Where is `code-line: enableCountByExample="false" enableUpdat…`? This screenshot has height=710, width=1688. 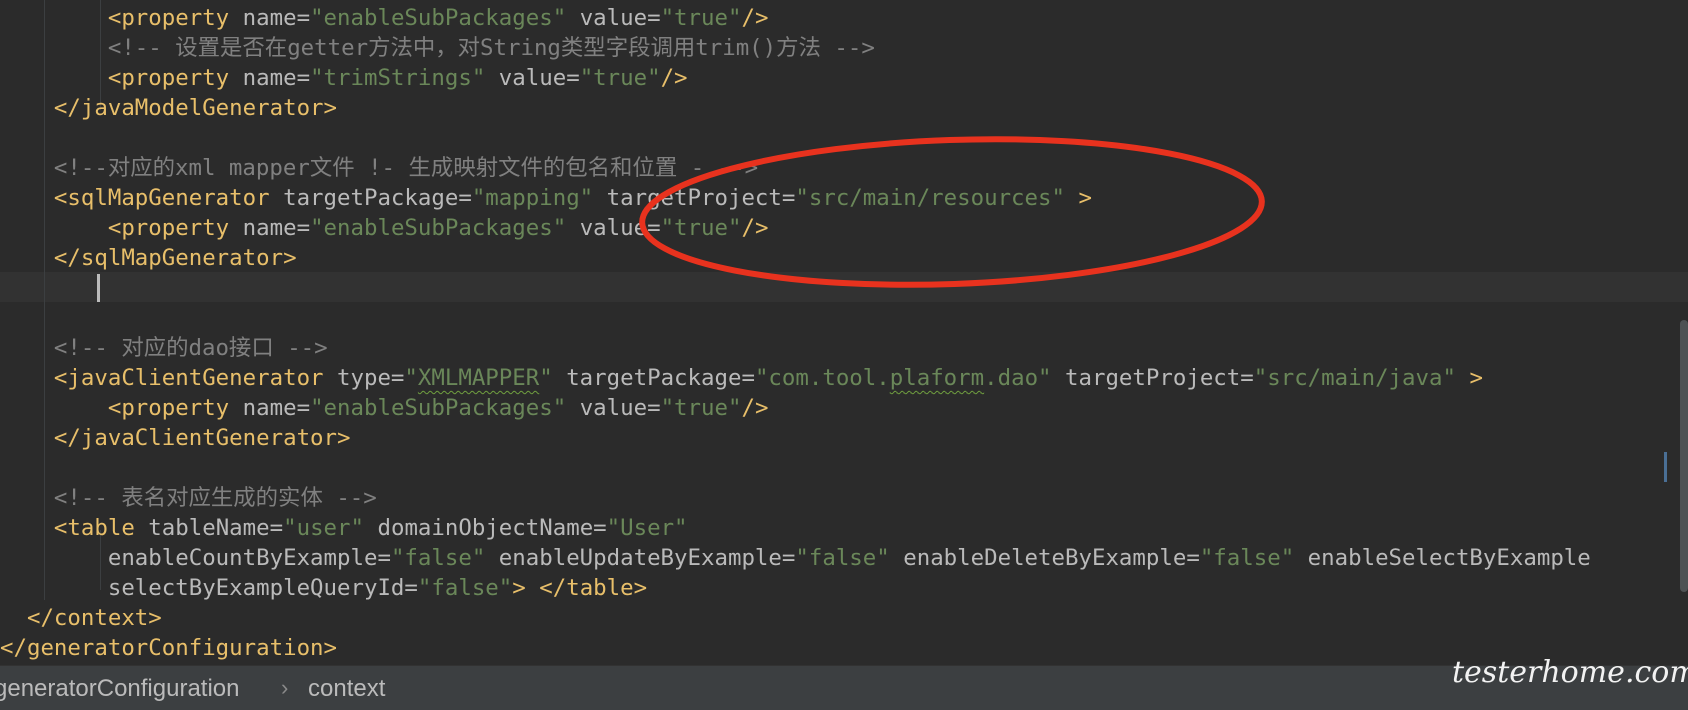
code-line: enableCountByExample="false" enableUpdat… is located at coordinates (795, 558).